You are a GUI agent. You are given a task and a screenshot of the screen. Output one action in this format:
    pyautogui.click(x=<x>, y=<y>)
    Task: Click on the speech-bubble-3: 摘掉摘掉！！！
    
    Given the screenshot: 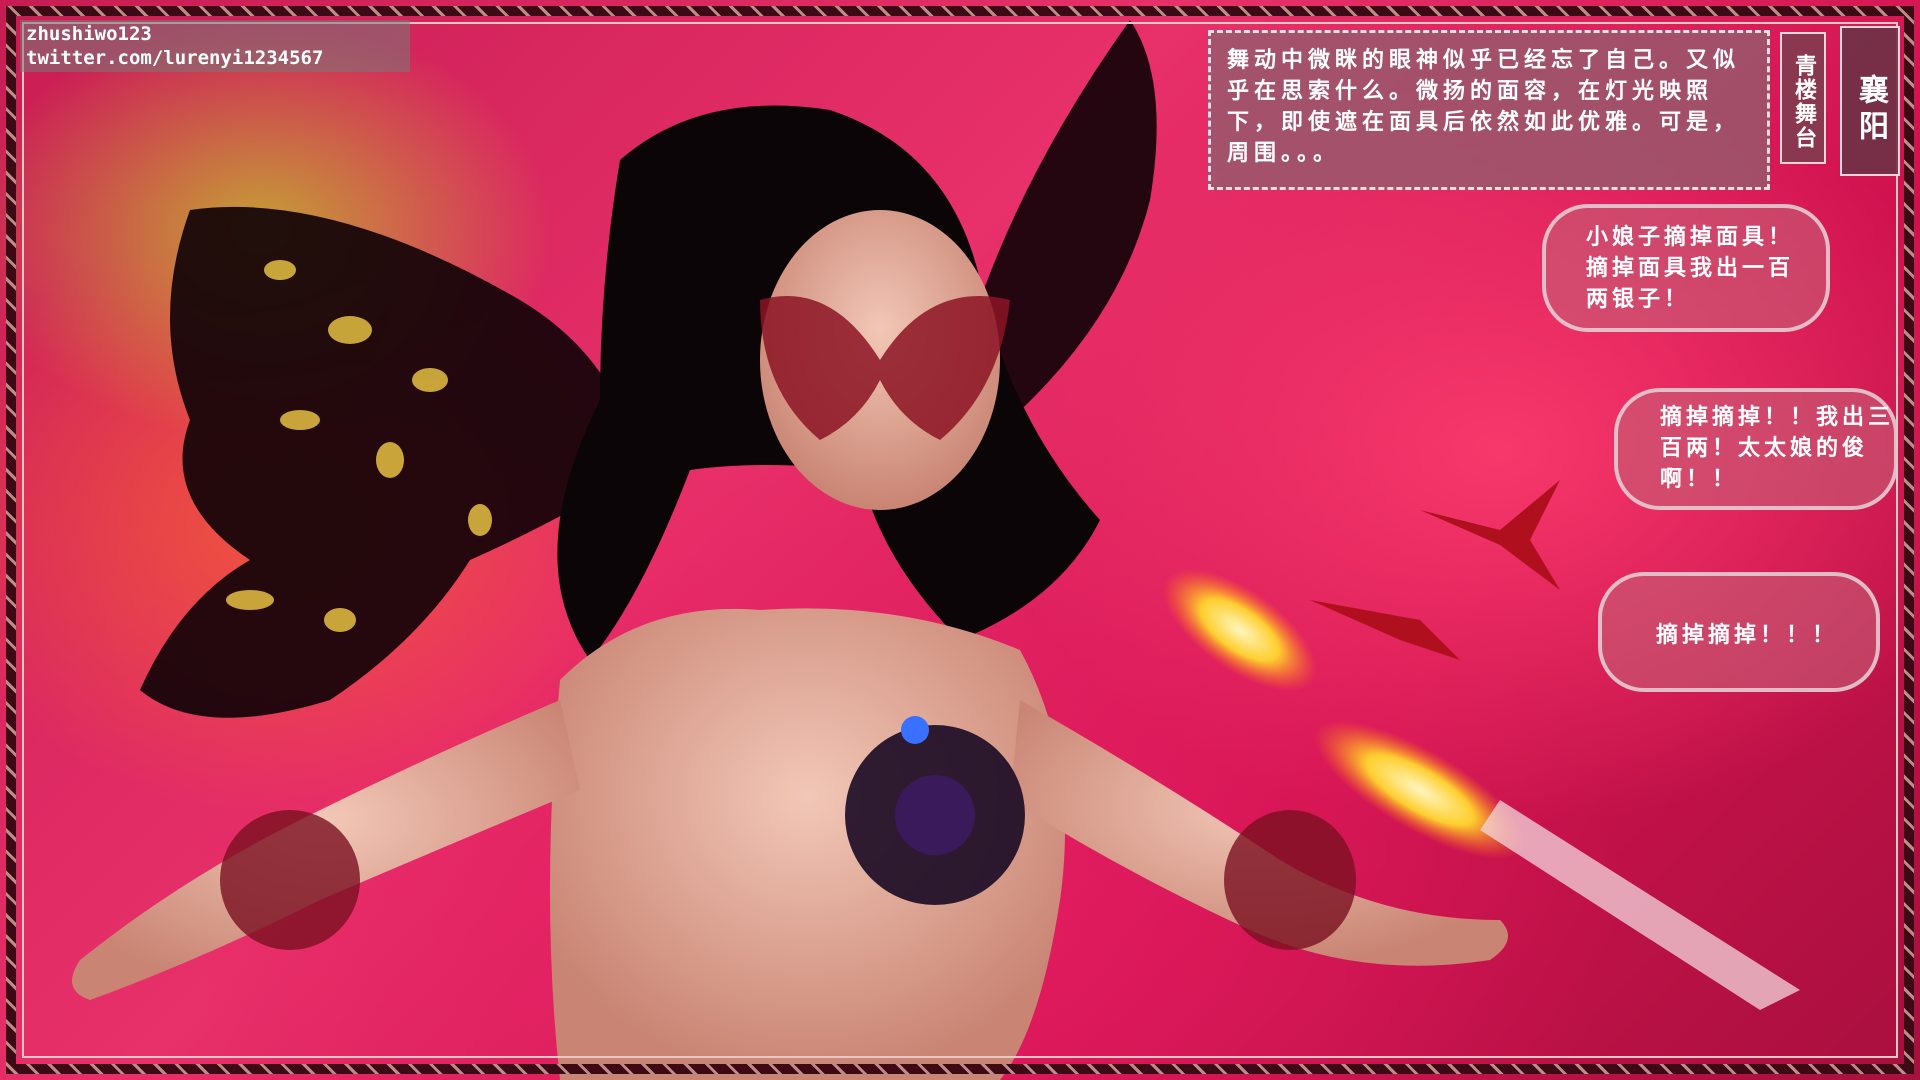 What is the action you would take?
    pyautogui.click(x=1739, y=632)
    